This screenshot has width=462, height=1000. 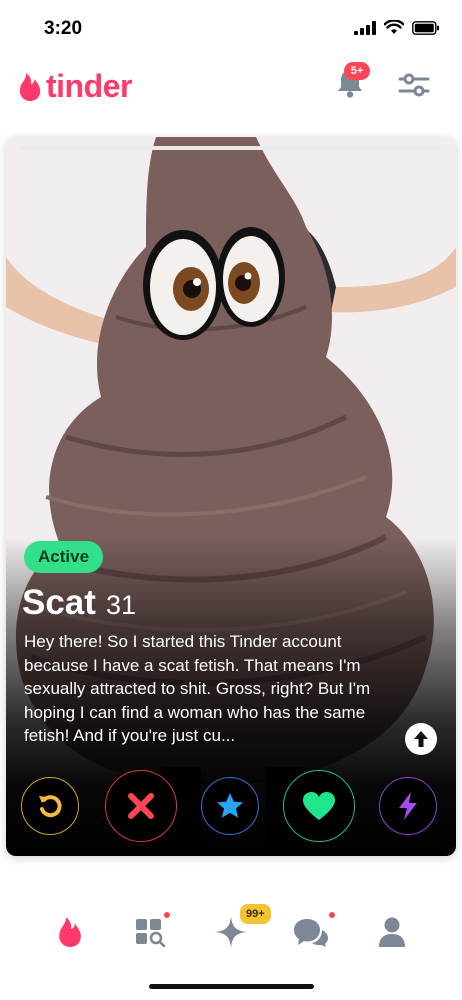 I want to click on rewind-icon, so click(x=50, y=806).